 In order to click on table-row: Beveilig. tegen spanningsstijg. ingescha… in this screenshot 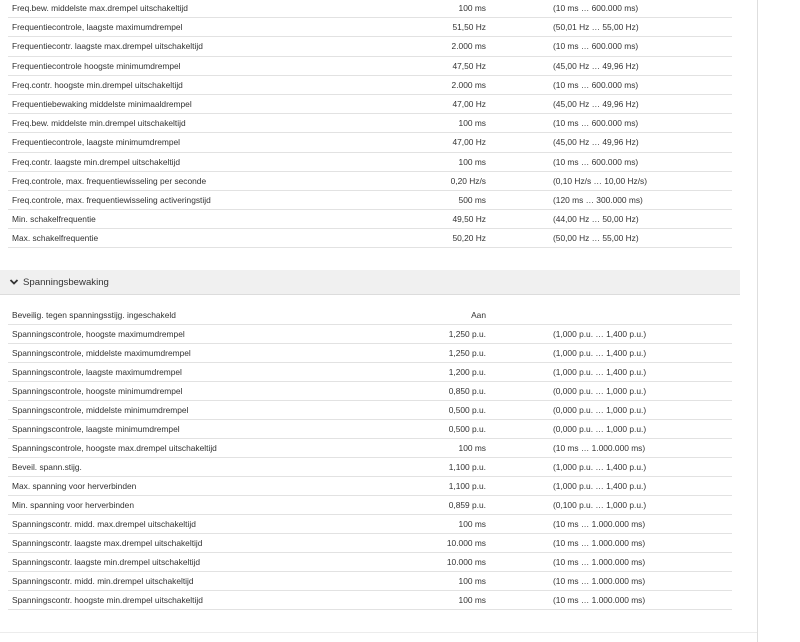, I will do `click(370, 315)`.